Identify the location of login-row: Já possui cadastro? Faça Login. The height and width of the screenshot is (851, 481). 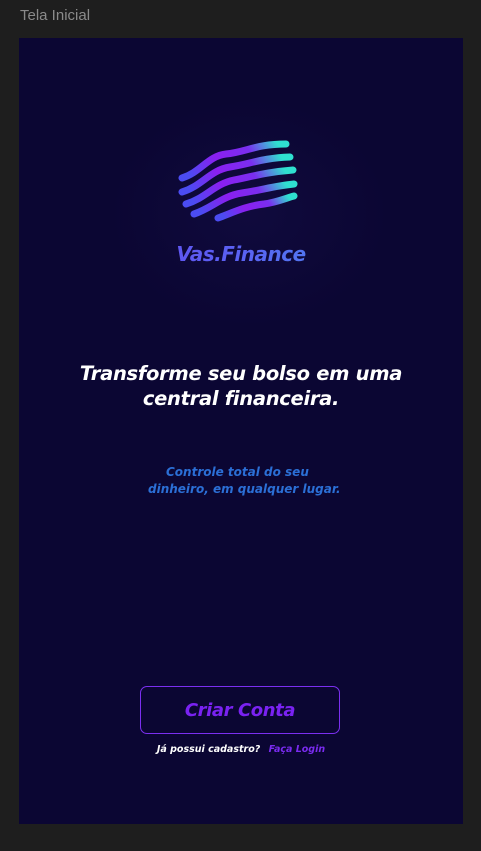
(241, 749).